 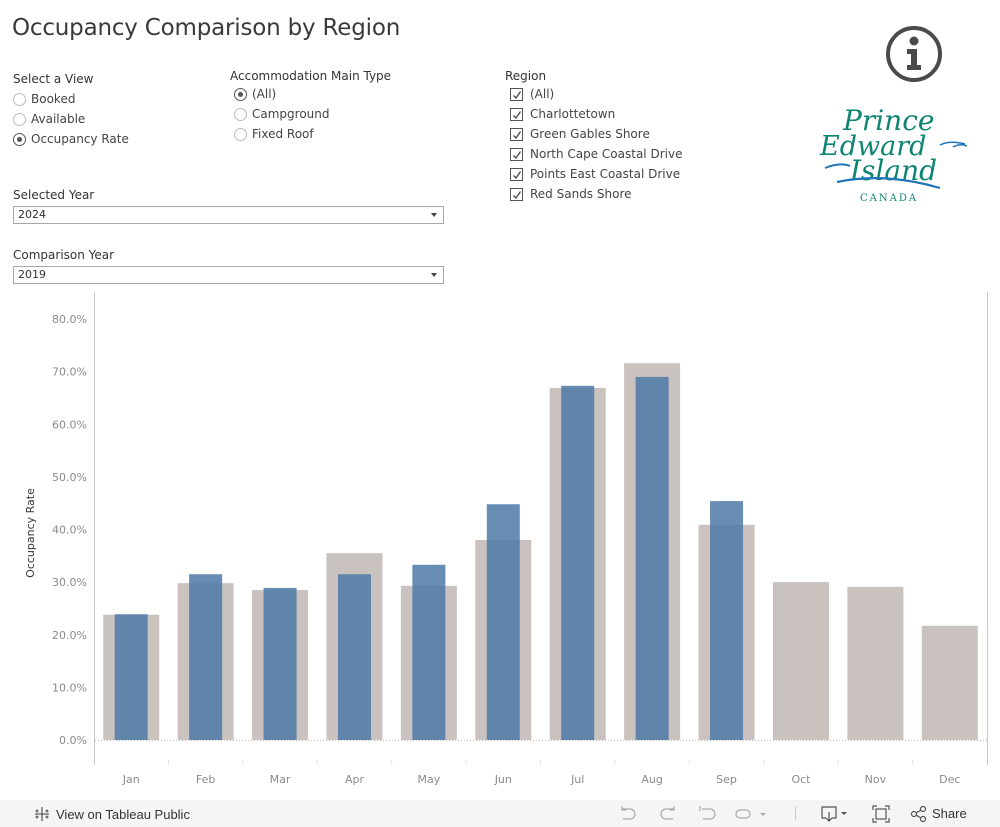 I want to click on view-option: Occupancy Rate, so click(x=71, y=139).